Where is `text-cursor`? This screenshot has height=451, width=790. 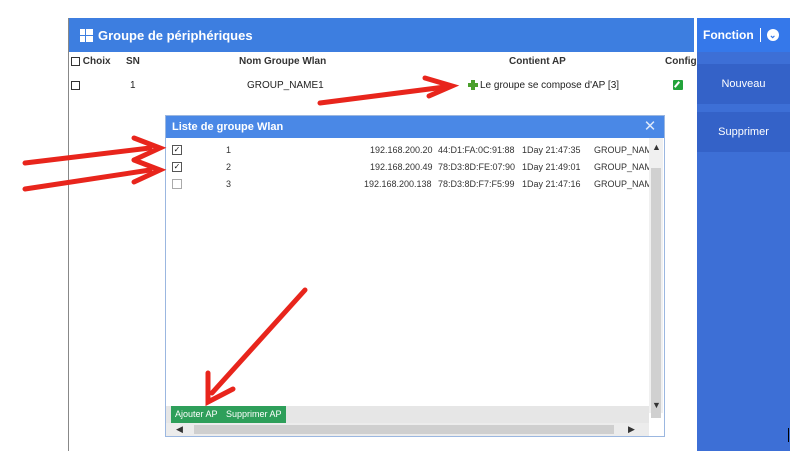 text-cursor is located at coordinates (788, 435).